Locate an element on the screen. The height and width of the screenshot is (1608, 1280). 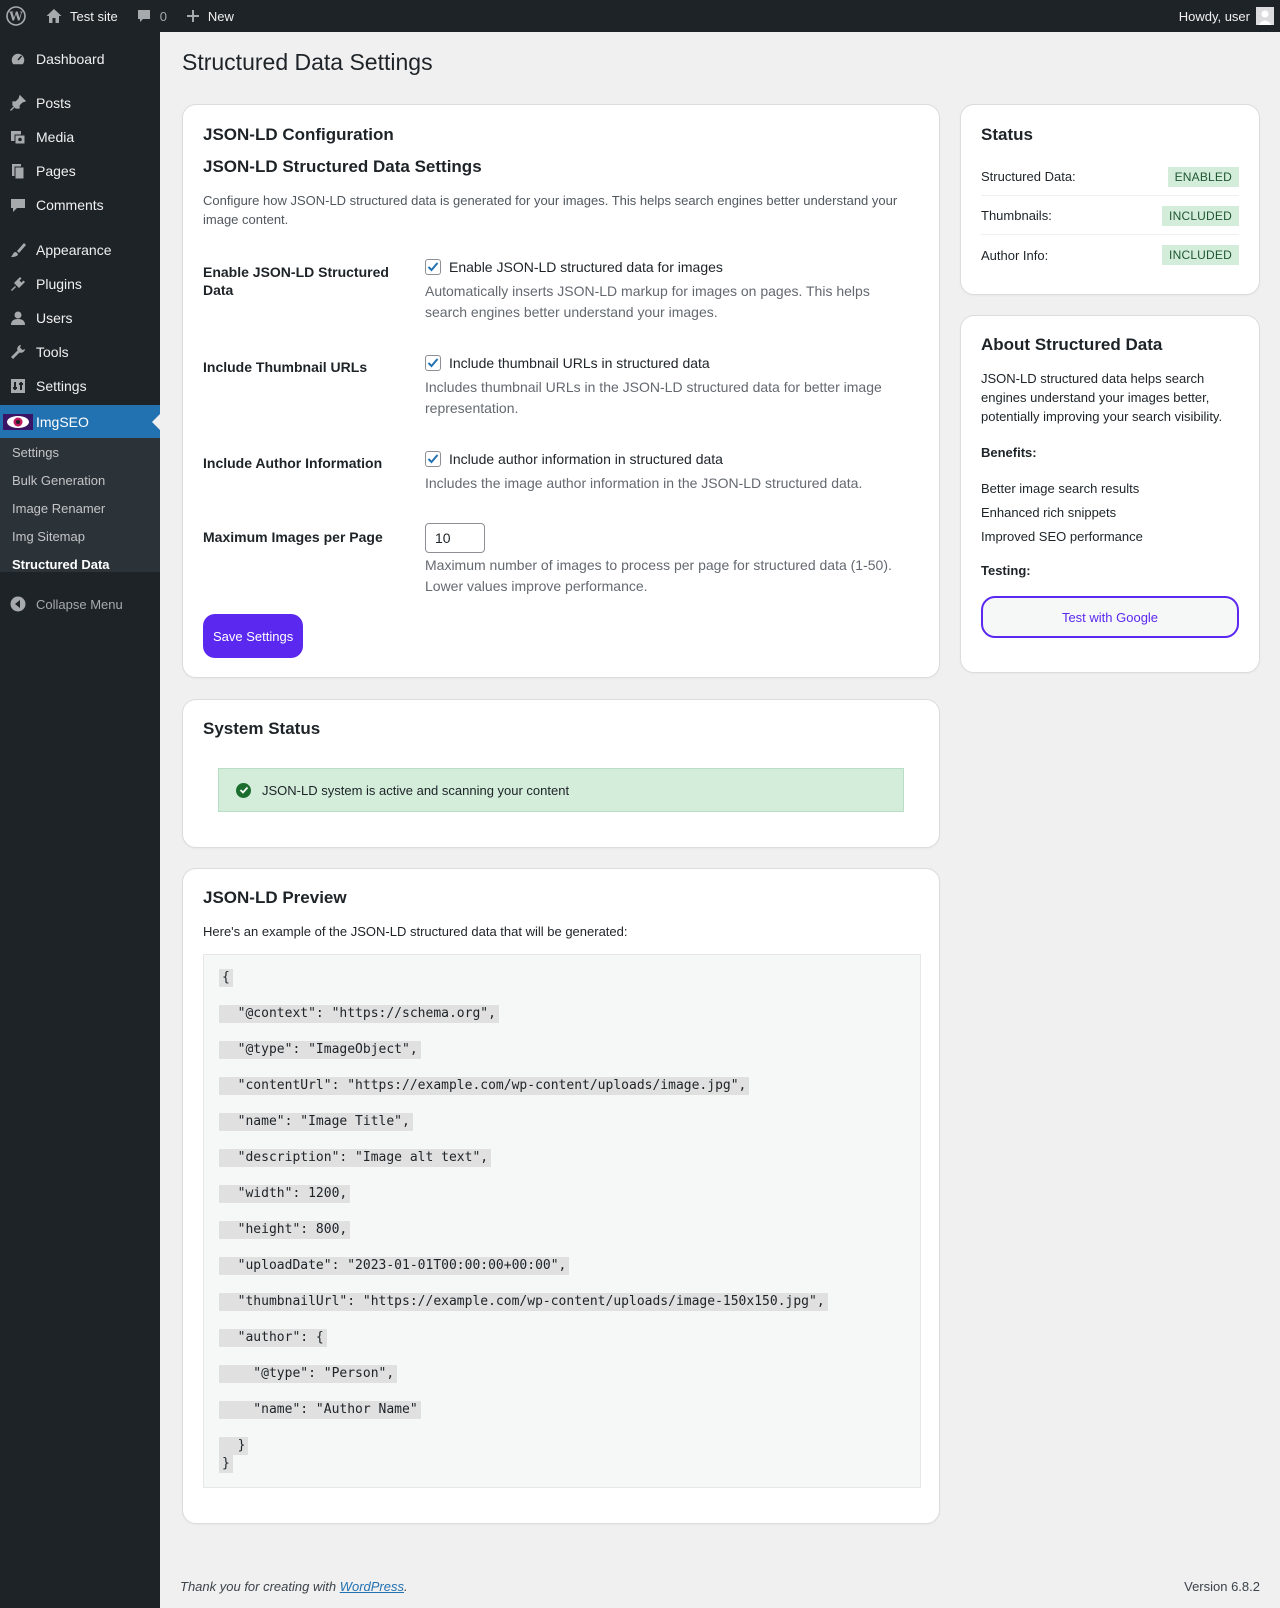
site-name-link: Test site is located at coordinates (80, 16).